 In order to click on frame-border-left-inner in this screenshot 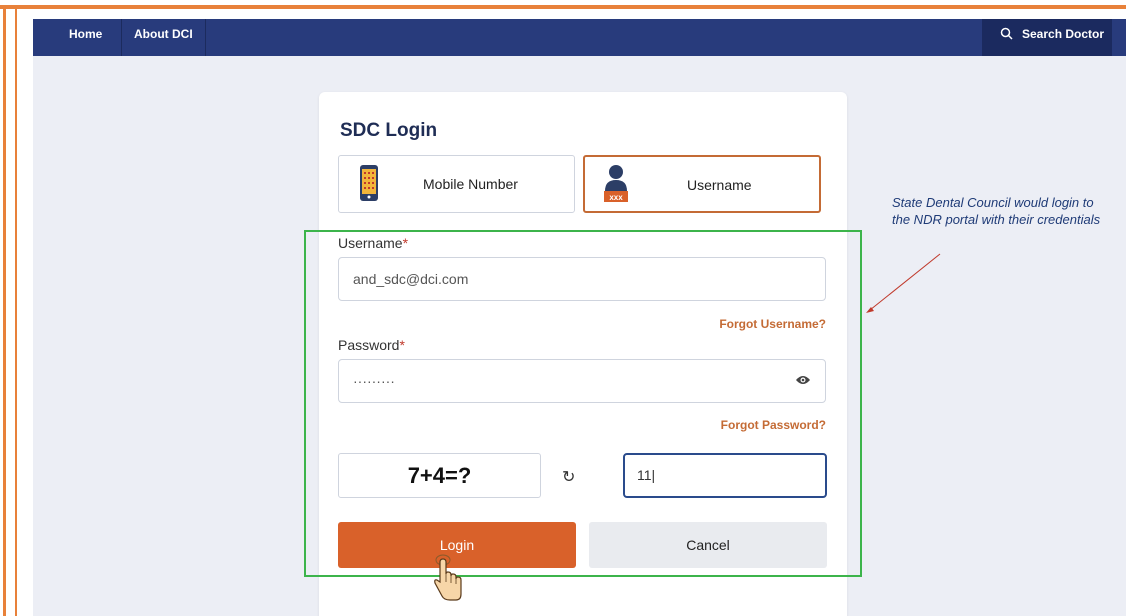, I will do `click(16, 310)`.